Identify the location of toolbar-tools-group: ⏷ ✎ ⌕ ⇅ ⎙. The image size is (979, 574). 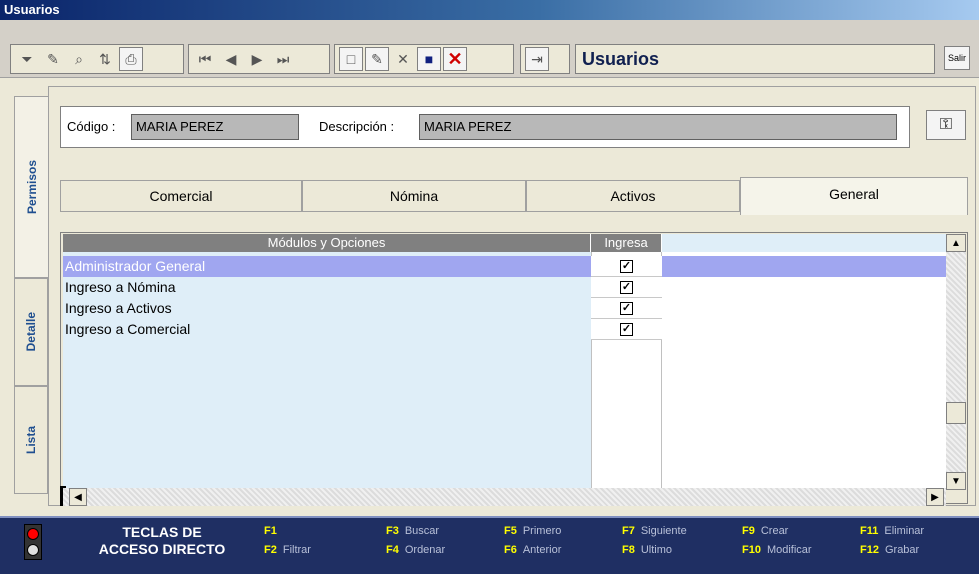
(97, 59).